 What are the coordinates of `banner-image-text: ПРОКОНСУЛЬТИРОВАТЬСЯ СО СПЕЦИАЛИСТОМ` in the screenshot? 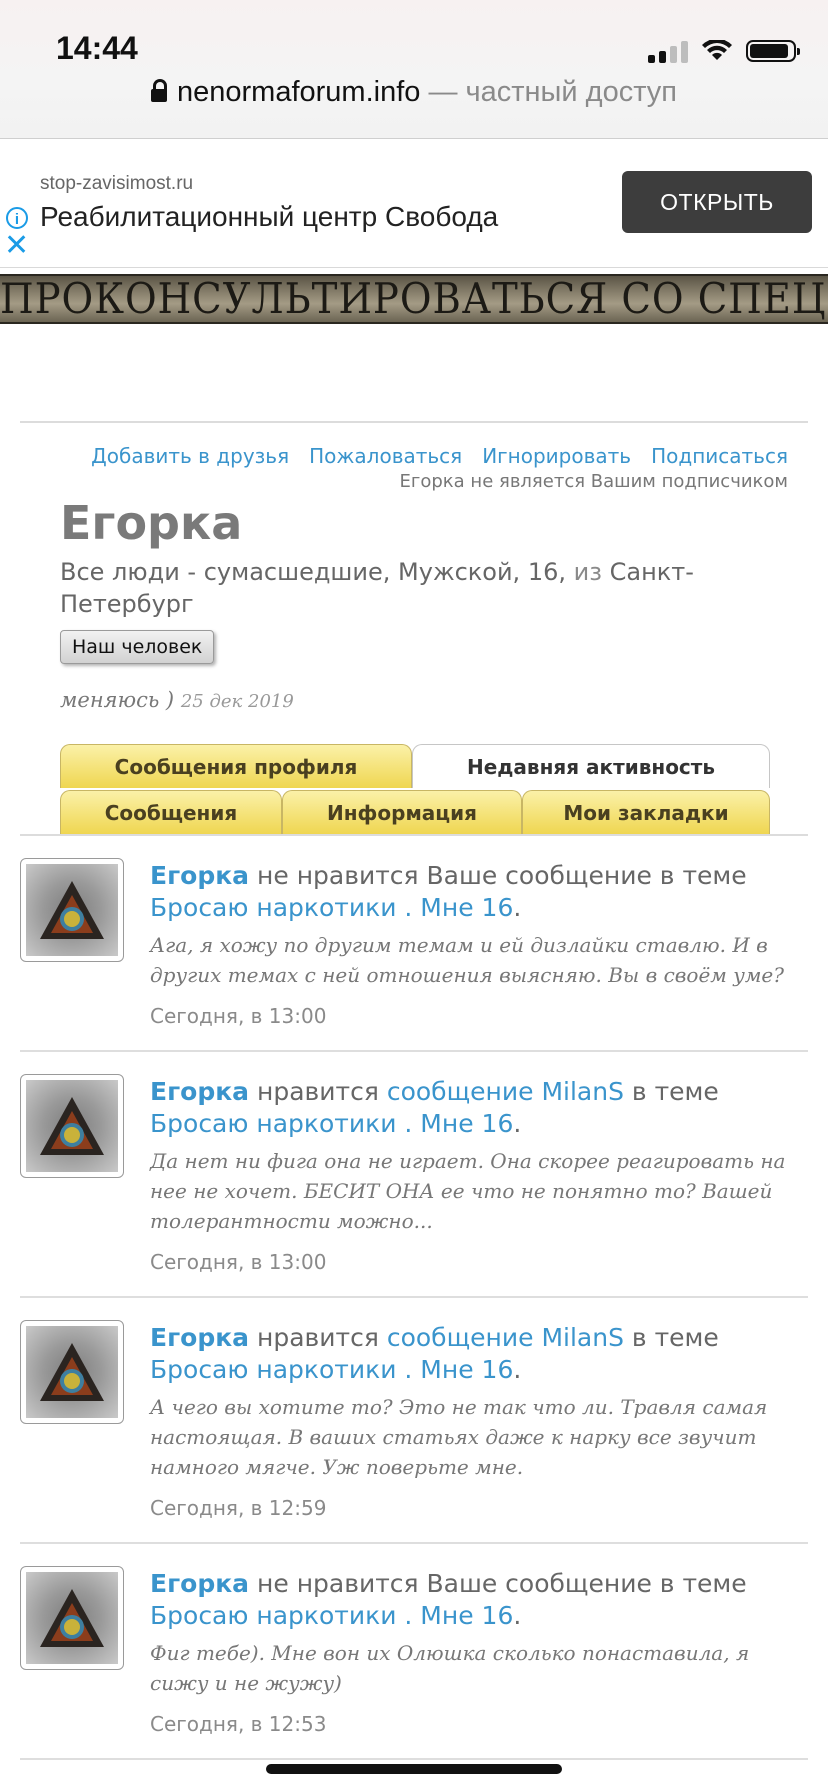 It's located at (414, 298).